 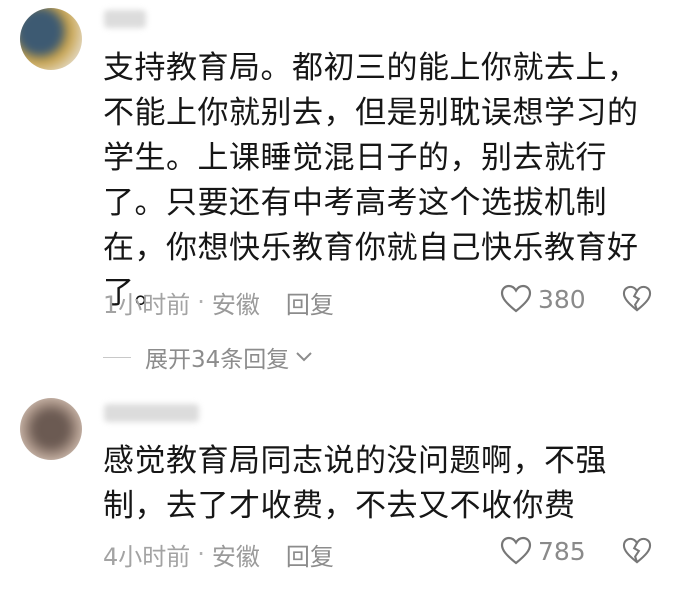 What do you see at coordinates (388, 554) in the screenshot?
I see `comment-meta: 4小时前 · 安徽 回复` at bounding box center [388, 554].